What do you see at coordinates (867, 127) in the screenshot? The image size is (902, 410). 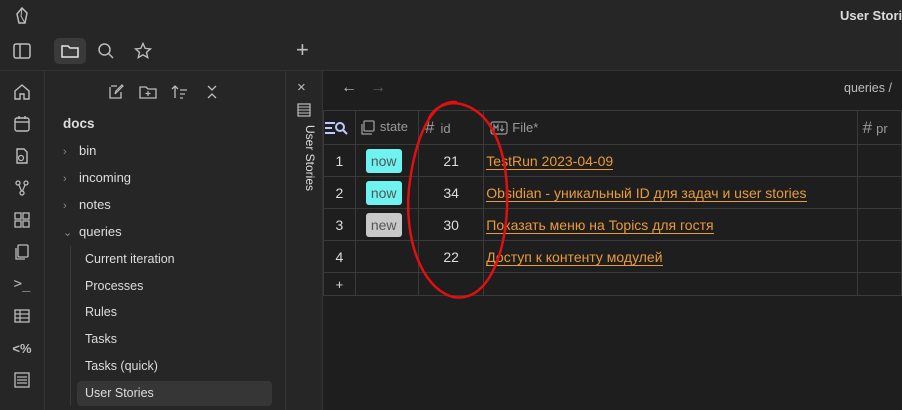 I see `number-type-icon: #` at bounding box center [867, 127].